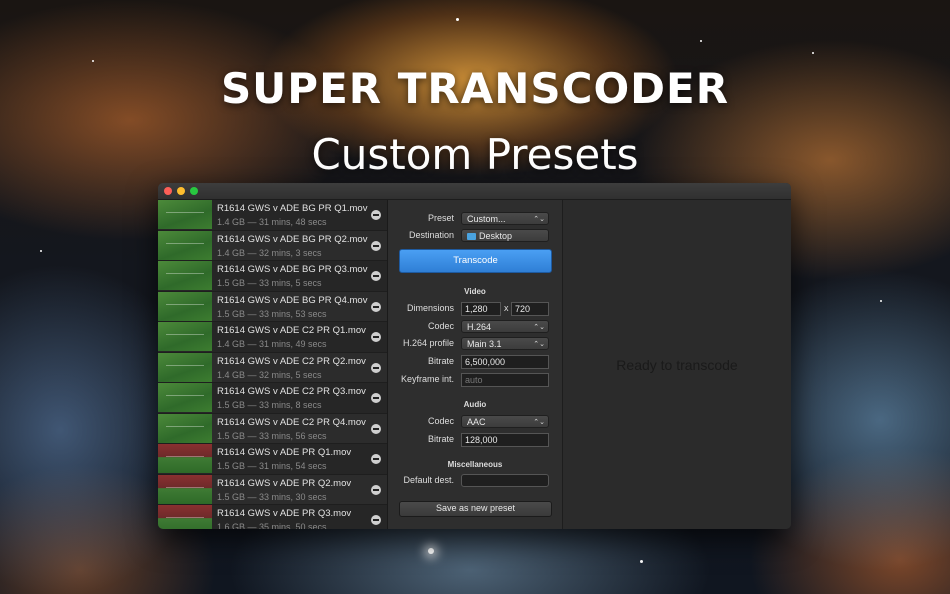 The height and width of the screenshot is (594, 950). I want to click on audio-codec-row: Codec AAC ⌃⌄, so click(475, 422).